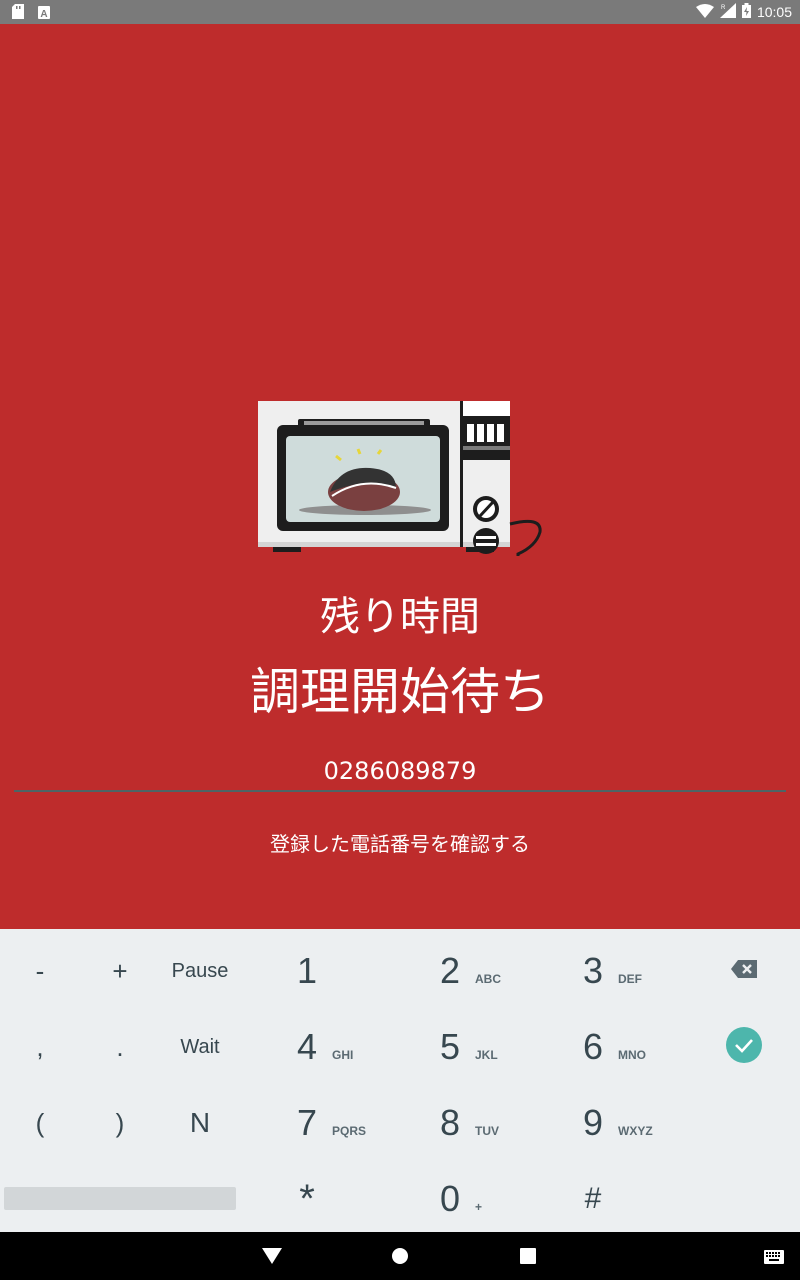  Describe the element at coordinates (120, 971) in the screenshot. I see `key-plus: +` at that location.